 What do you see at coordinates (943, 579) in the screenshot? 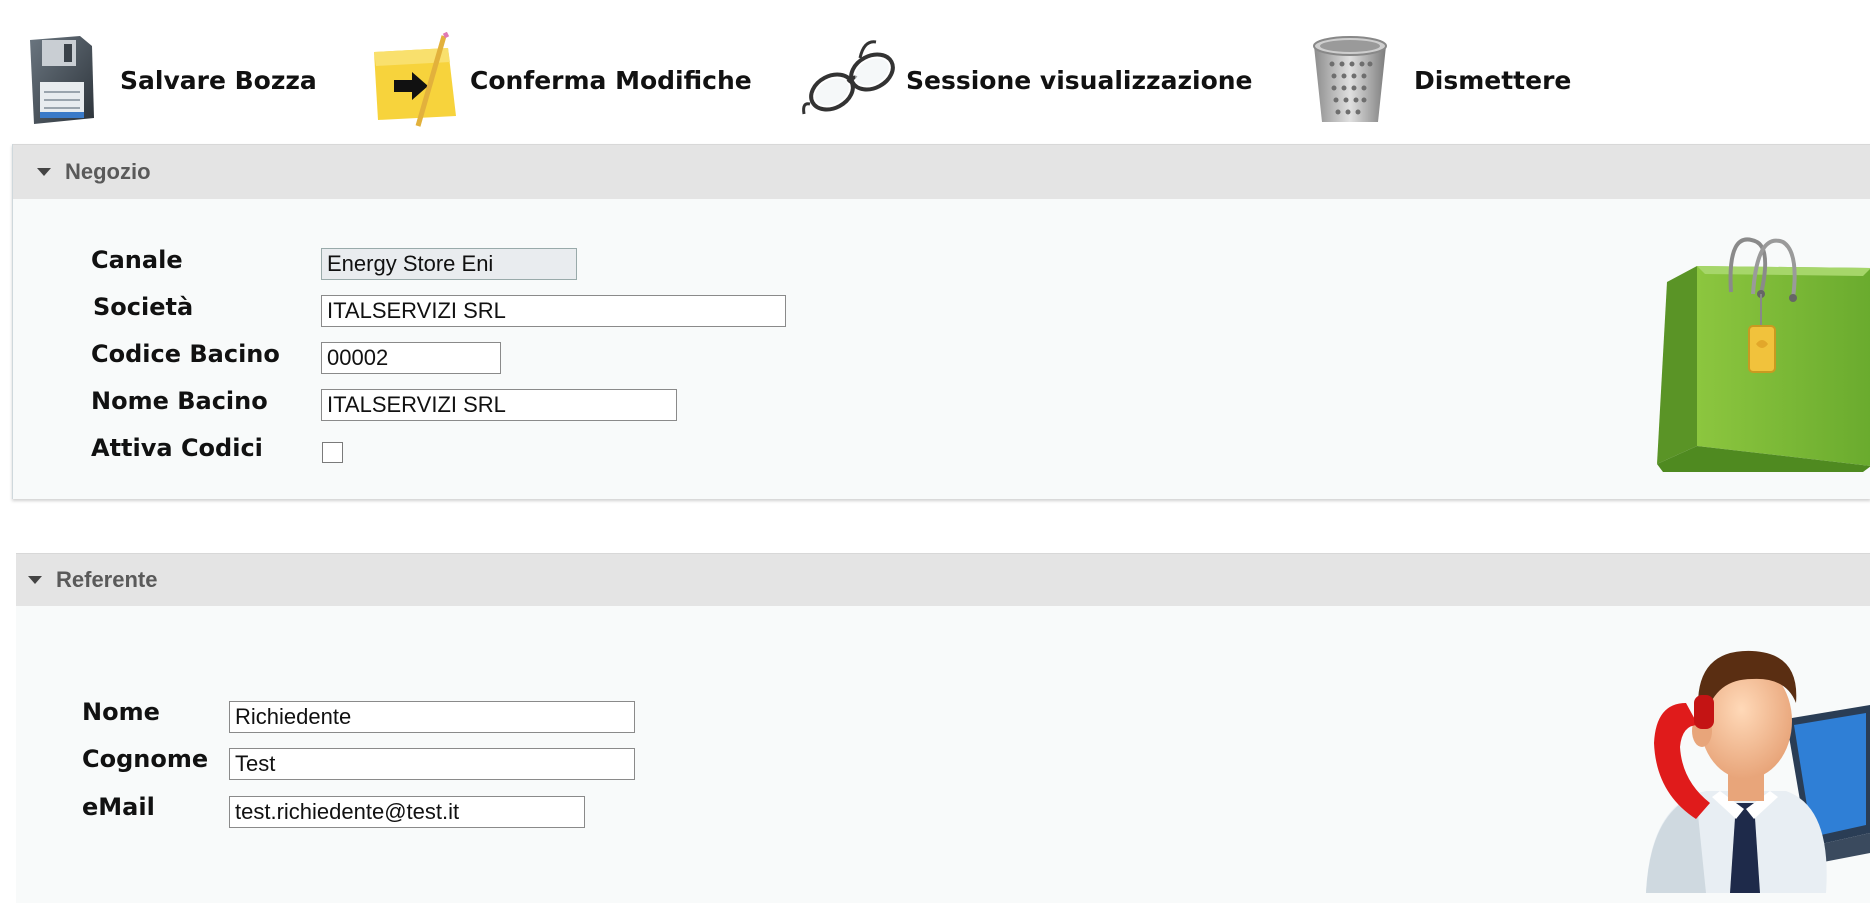
I see `contact-panel-header: Referente` at bounding box center [943, 579].